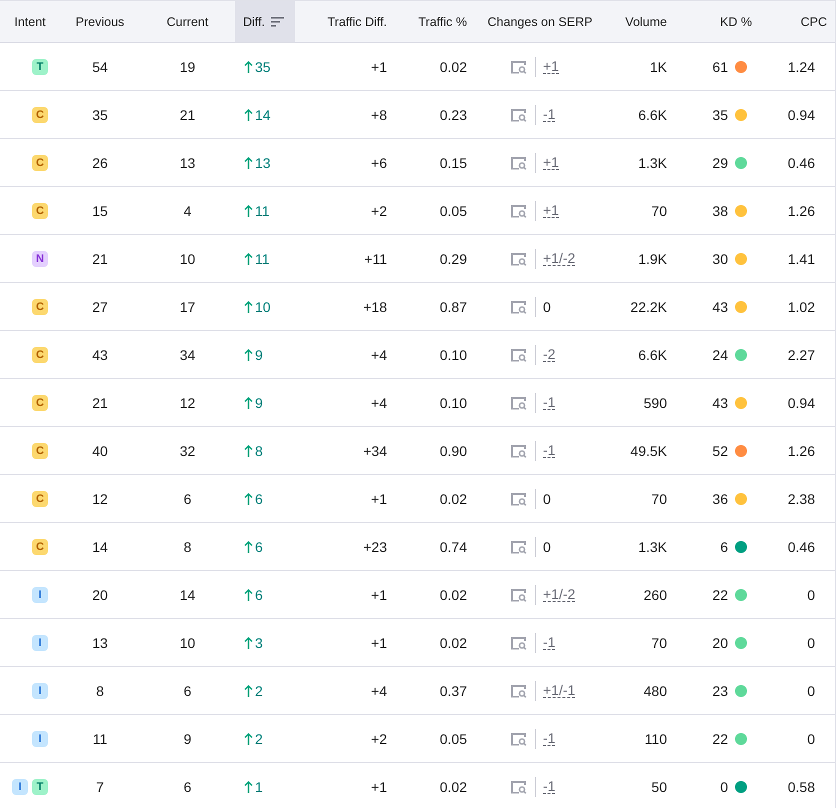  What do you see at coordinates (100, 21) in the screenshot?
I see `column-header: Previous` at bounding box center [100, 21].